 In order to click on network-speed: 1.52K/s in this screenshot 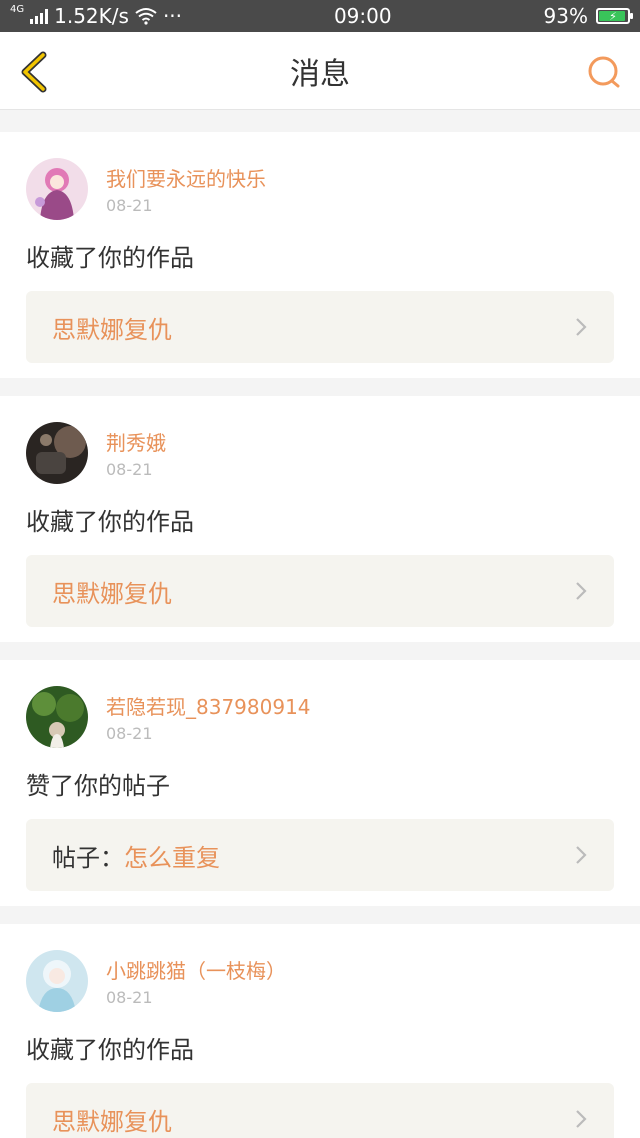, I will do `click(91, 16)`.